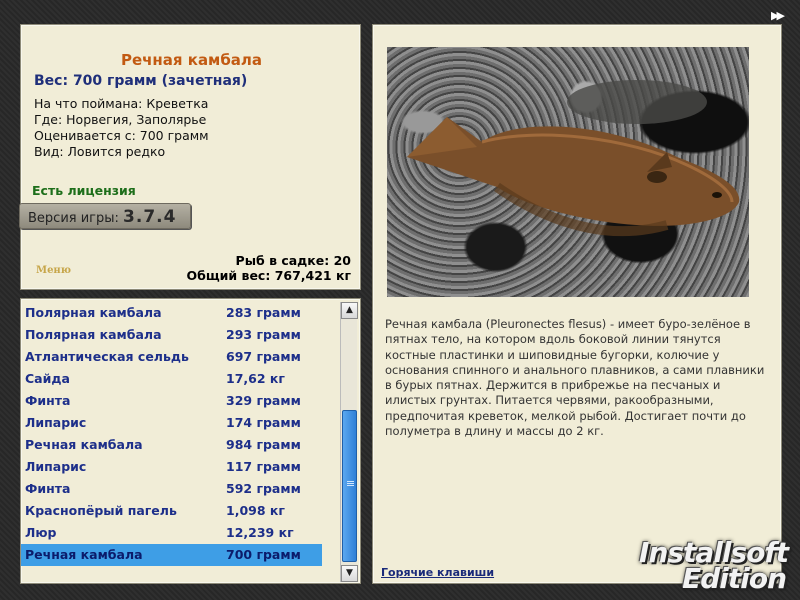 This screenshot has height=600, width=800. What do you see at coordinates (100, 151) in the screenshot?
I see `fish-kind: Вид: Ловится редко` at bounding box center [100, 151].